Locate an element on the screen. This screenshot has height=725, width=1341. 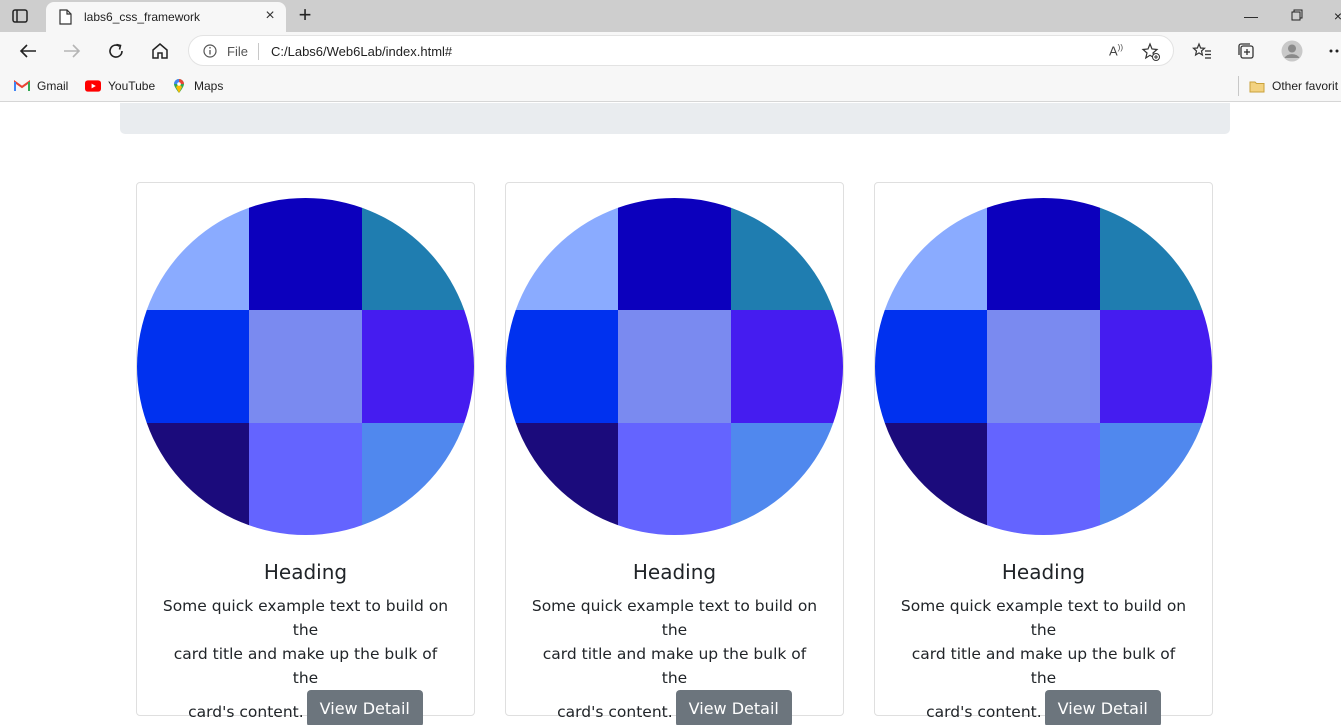
minimize-button: — is located at coordinates (1251, 16).